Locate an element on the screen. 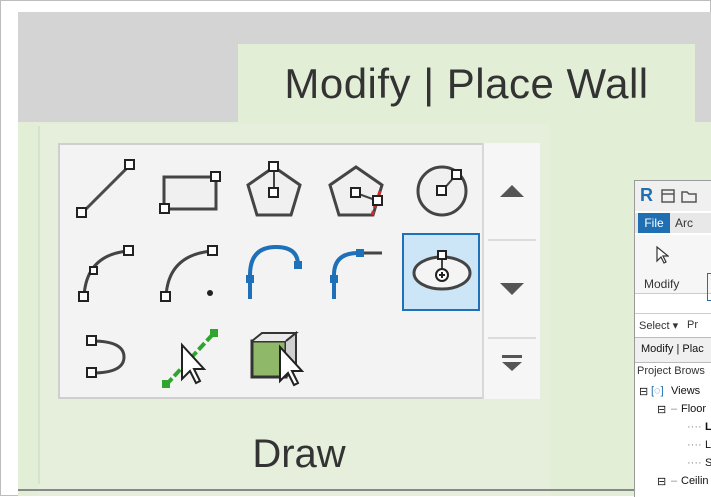  inscribed-polygon-tool-icon is located at coordinates (274, 189).